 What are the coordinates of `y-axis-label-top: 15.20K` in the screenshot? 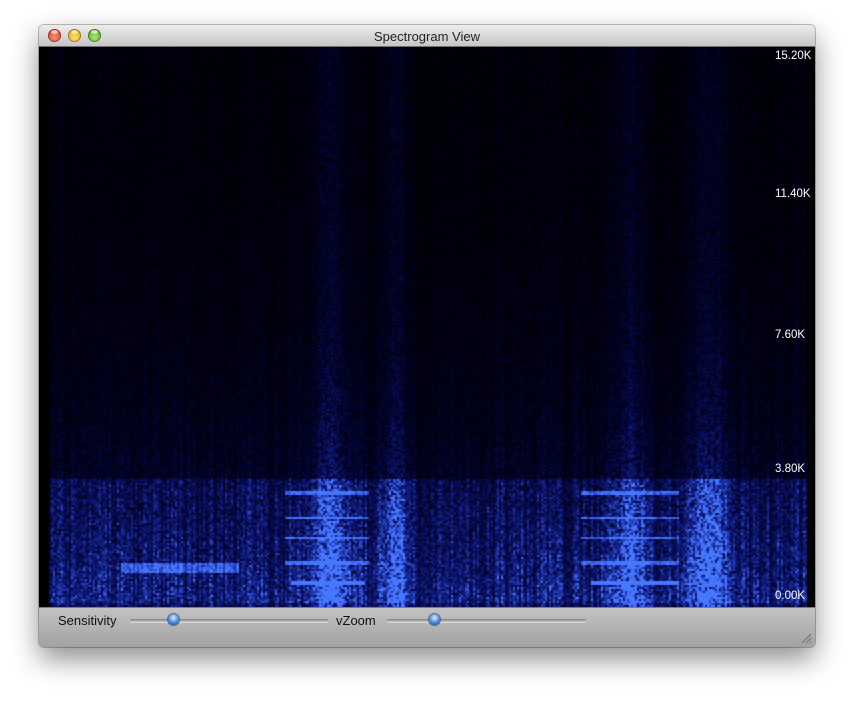 It's located at (793, 56).